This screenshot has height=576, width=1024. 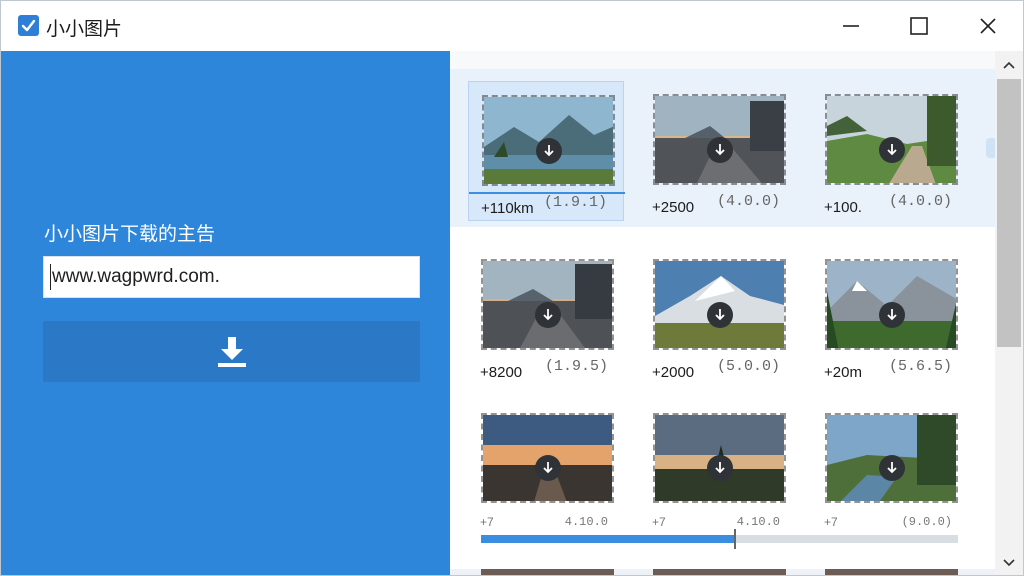 I want to click on scroll-down-button, so click(x=1009, y=562).